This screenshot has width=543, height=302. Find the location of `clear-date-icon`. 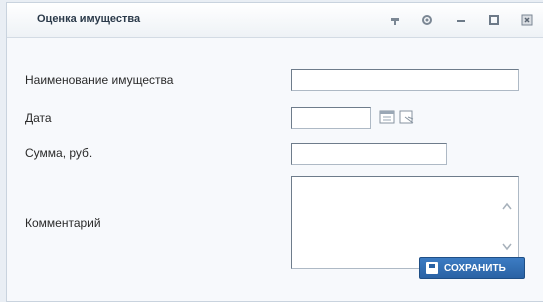

clear-date-icon is located at coordinates (407, 117).